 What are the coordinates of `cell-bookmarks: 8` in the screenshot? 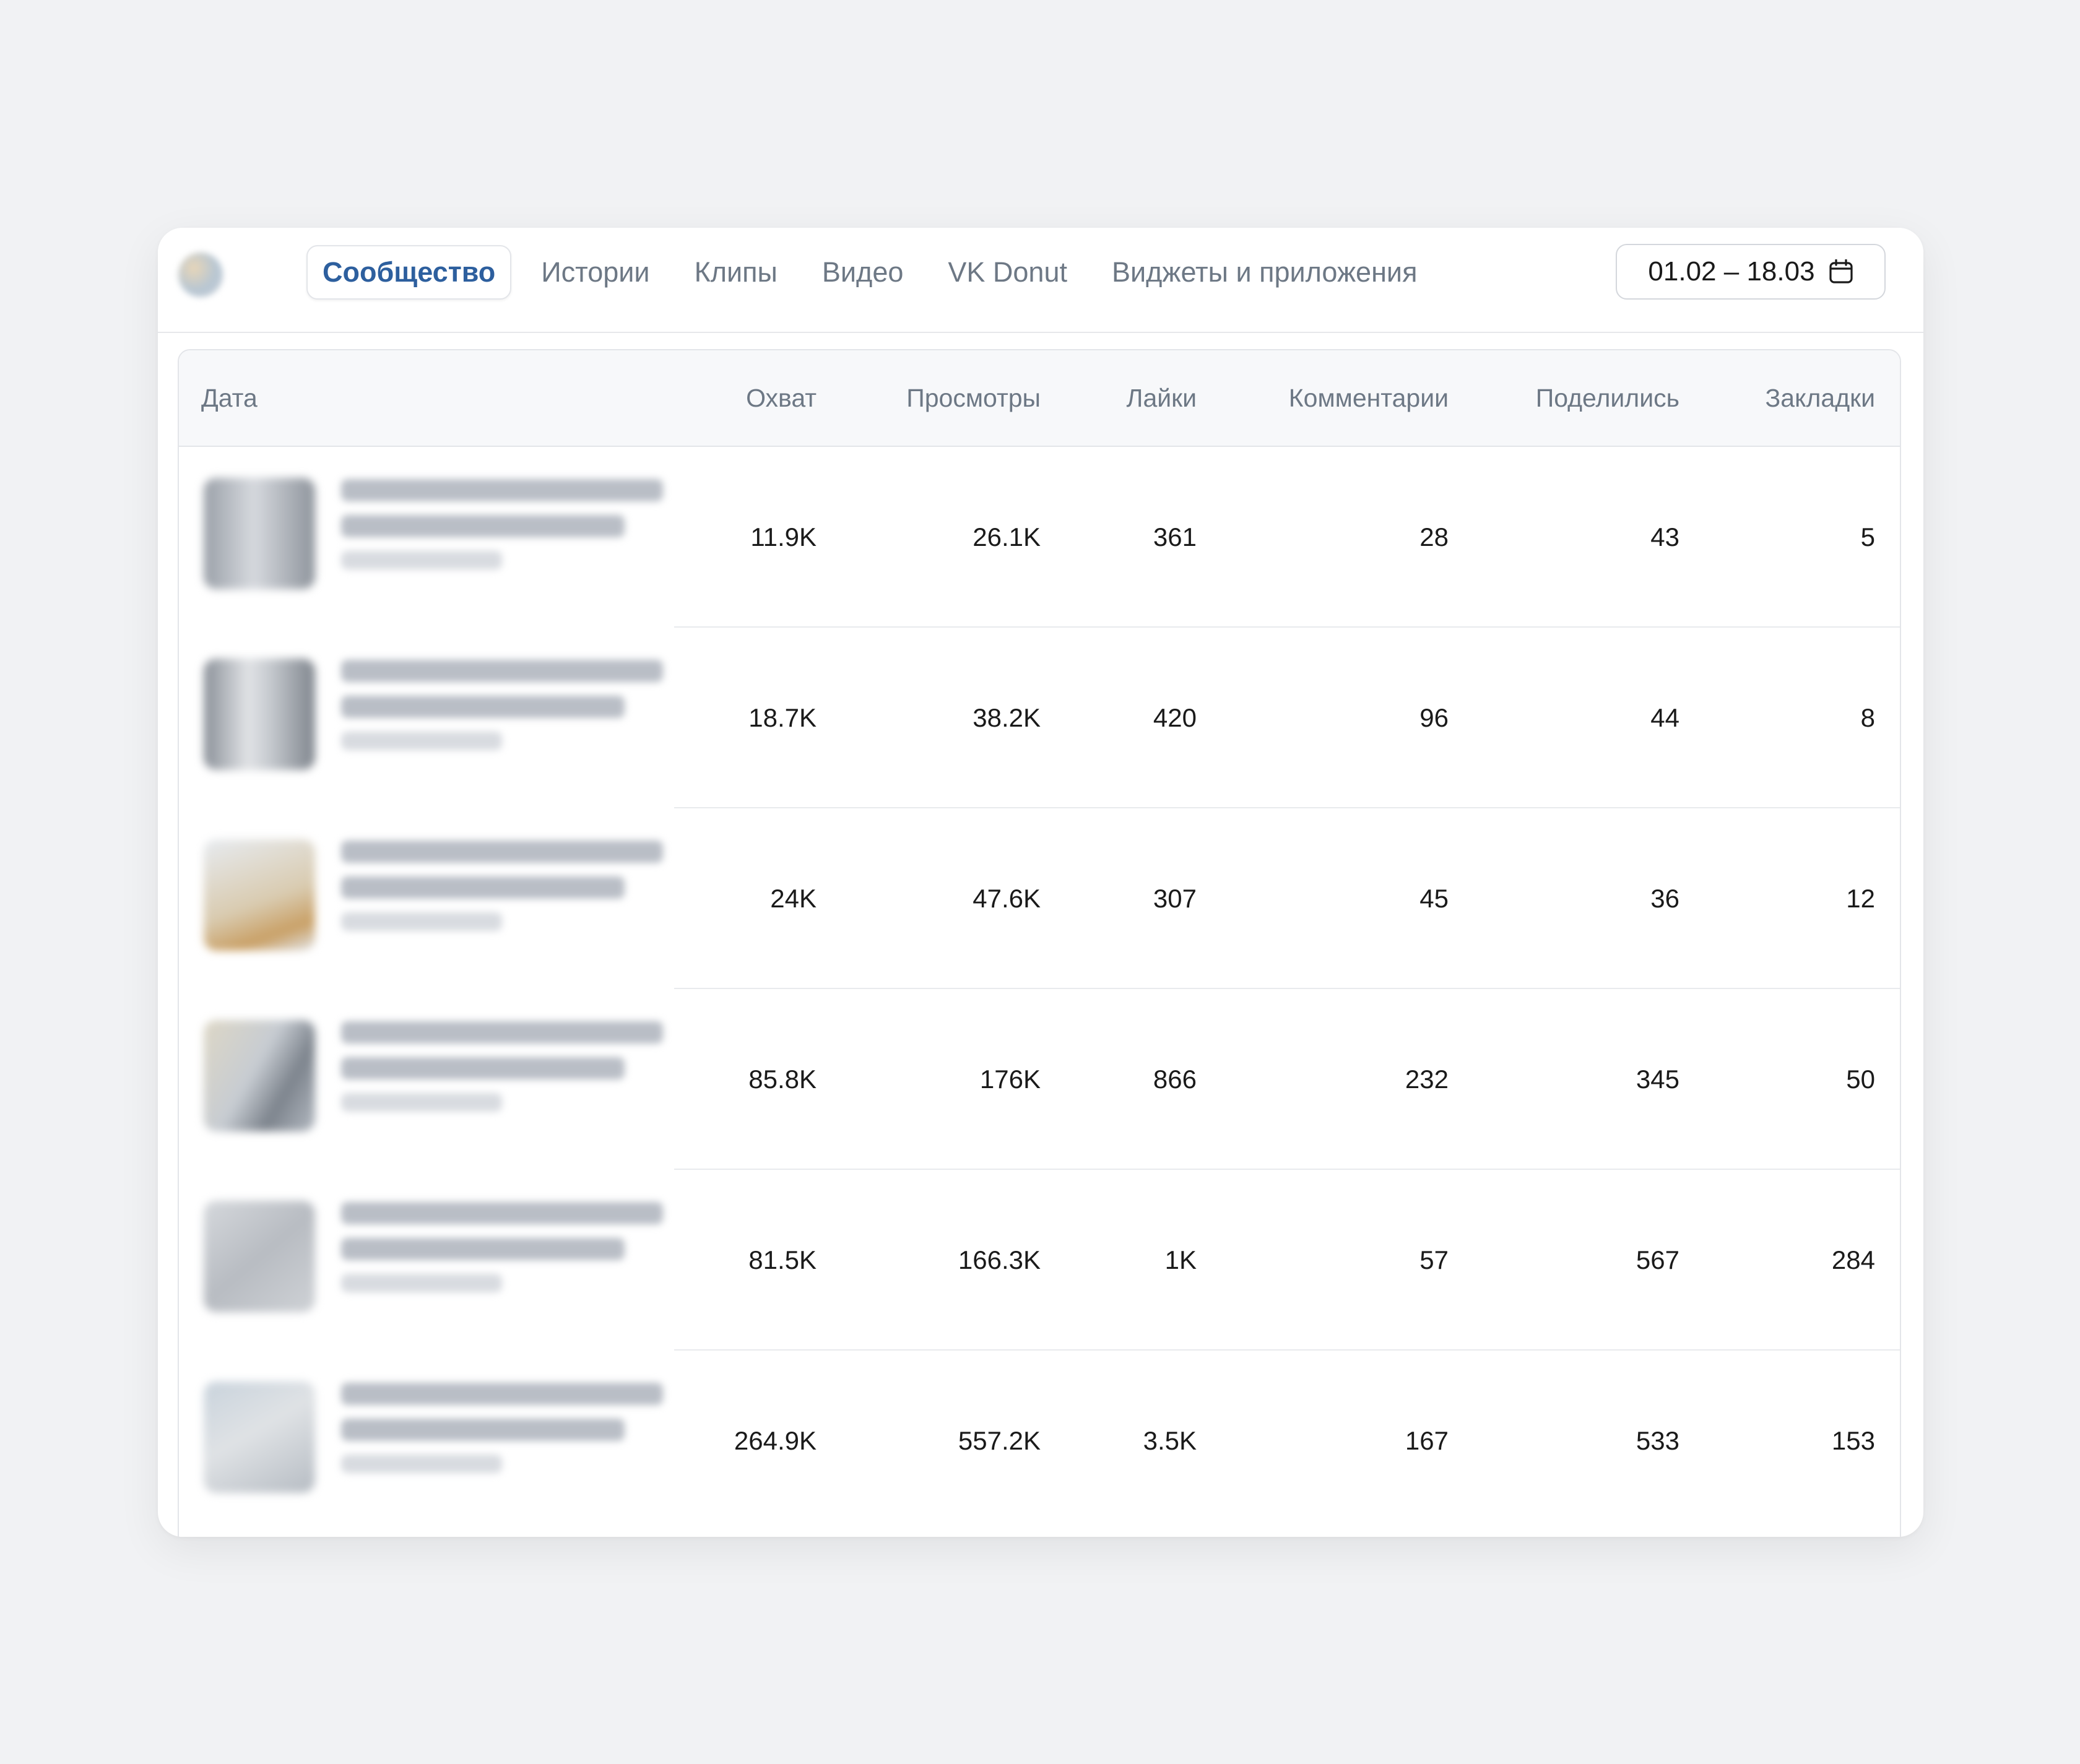 It's located at (1868, 717).